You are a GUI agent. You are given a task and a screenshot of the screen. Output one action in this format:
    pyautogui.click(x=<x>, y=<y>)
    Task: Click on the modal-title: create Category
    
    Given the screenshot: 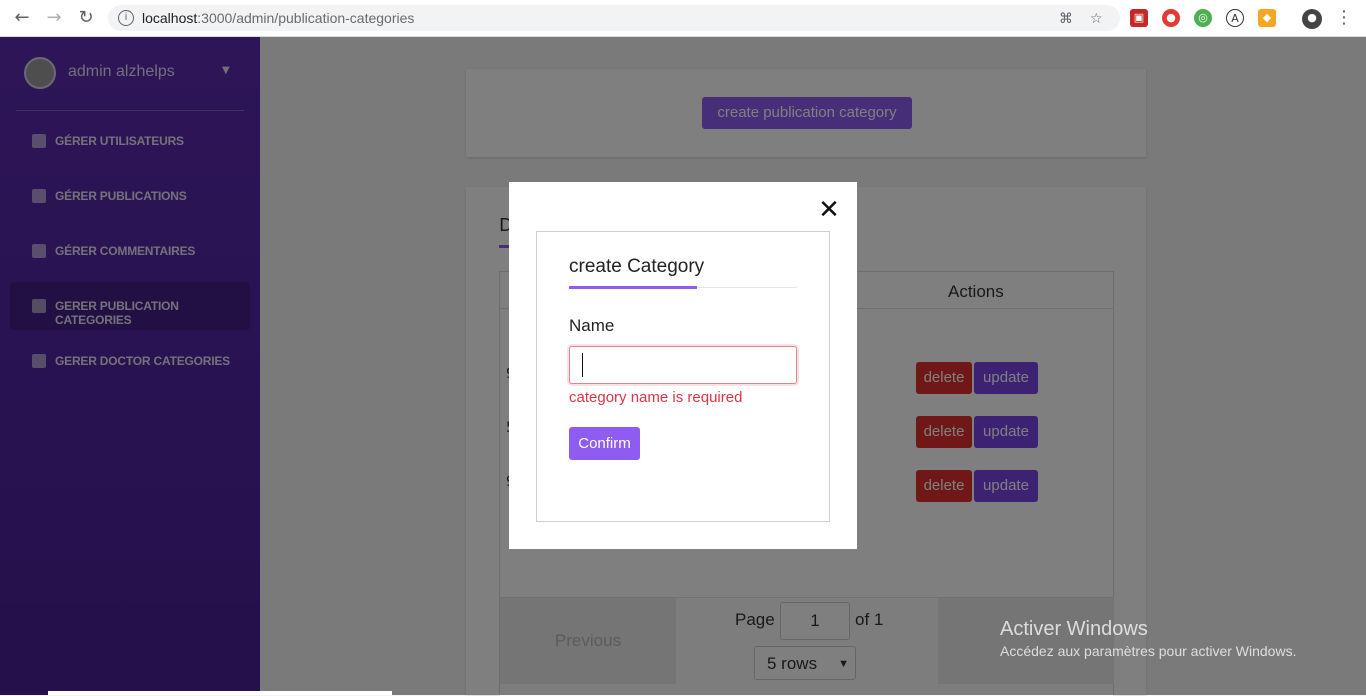 What is the action you would take?
    pyautogui.click(x=637, y=266)
    